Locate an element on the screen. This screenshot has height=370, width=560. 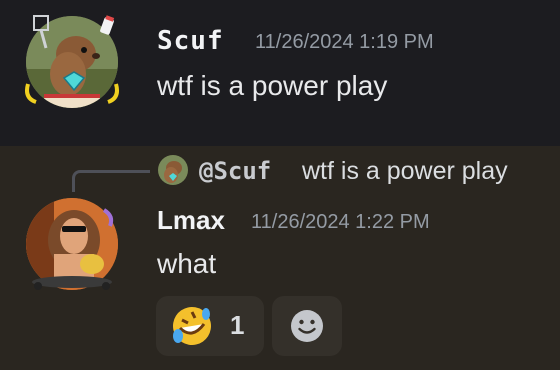
message-timestamp: 11/26/2024 1:22 PM is located at coordinates (340, 222).